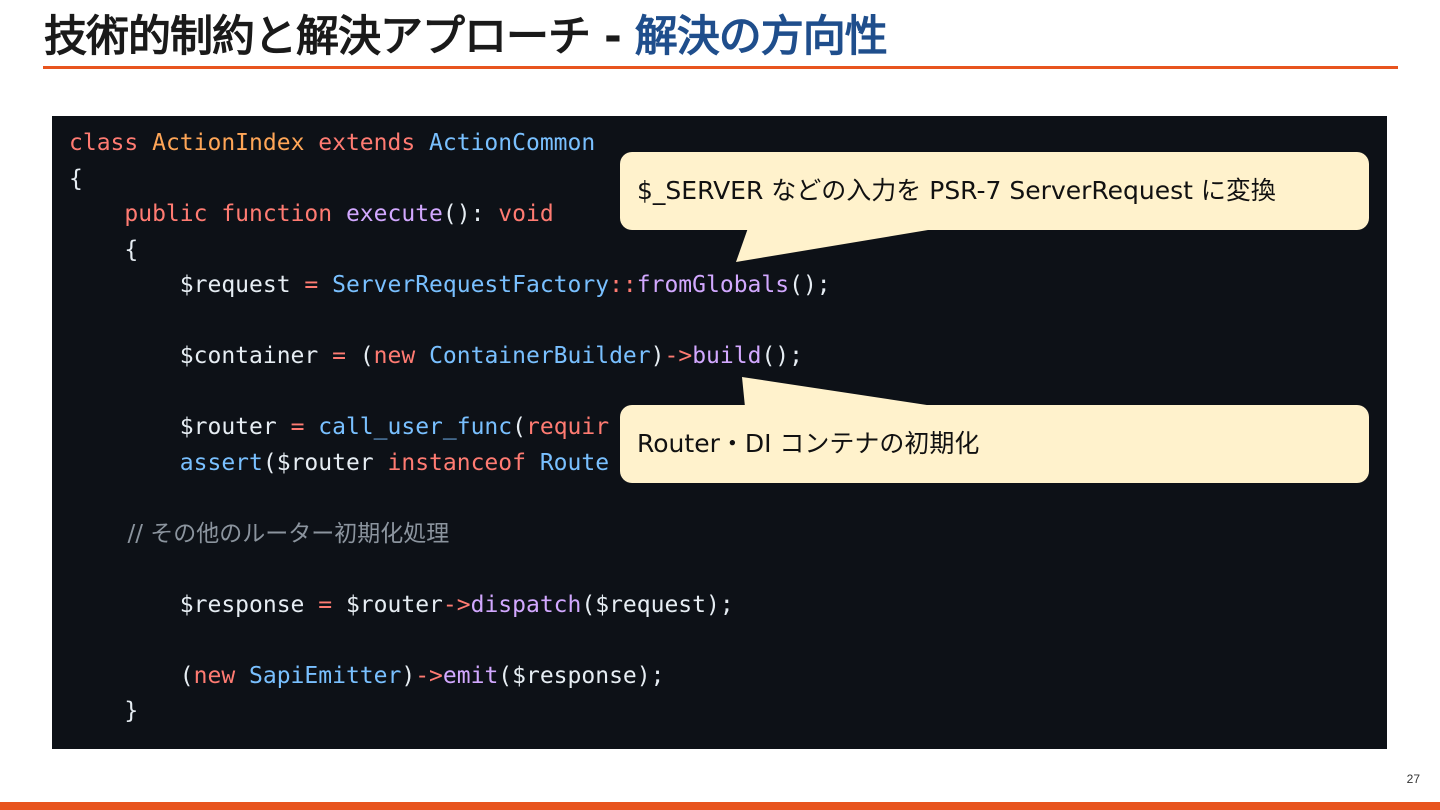  Describe the element at coordinates (187, 285) in the screenshot. I see `code-token: $request` at that location.